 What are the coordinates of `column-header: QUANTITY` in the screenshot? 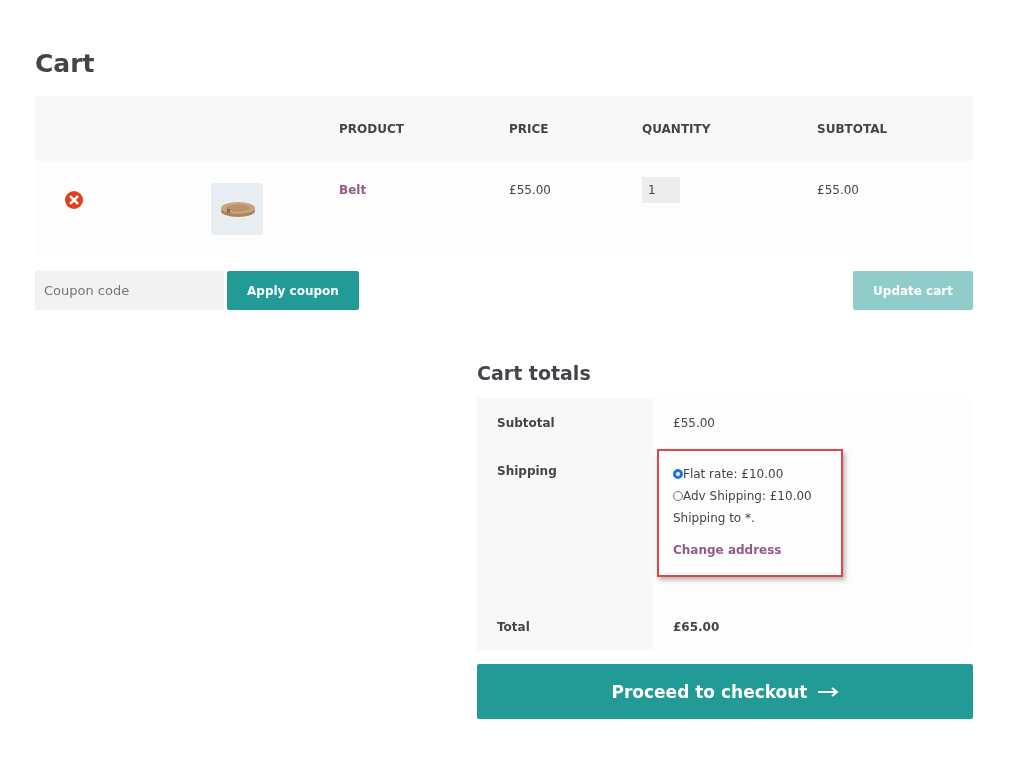 It's located at (677, 128).